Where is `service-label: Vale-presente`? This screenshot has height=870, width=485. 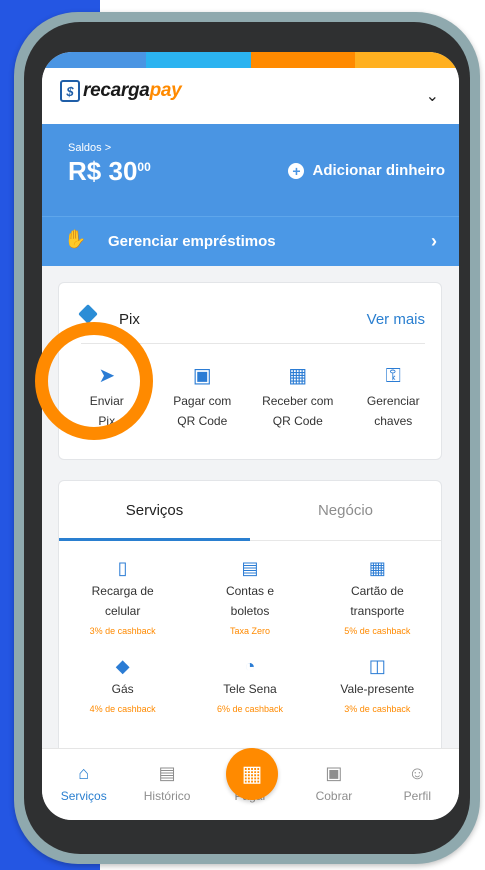 service-label: Vale-presente is located at coordinates (377, 689).